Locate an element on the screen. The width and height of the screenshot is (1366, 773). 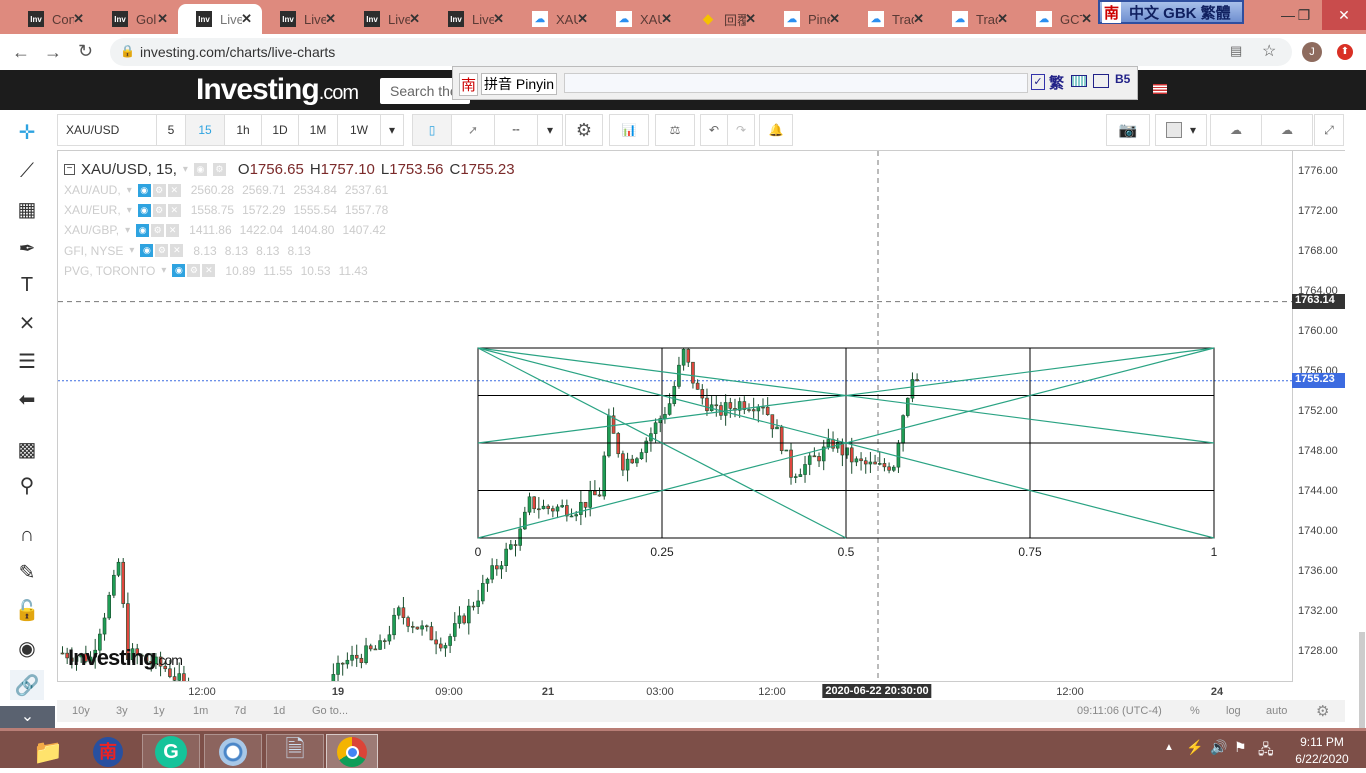
interval-1h: 1h is located at coordinates (243, 130).